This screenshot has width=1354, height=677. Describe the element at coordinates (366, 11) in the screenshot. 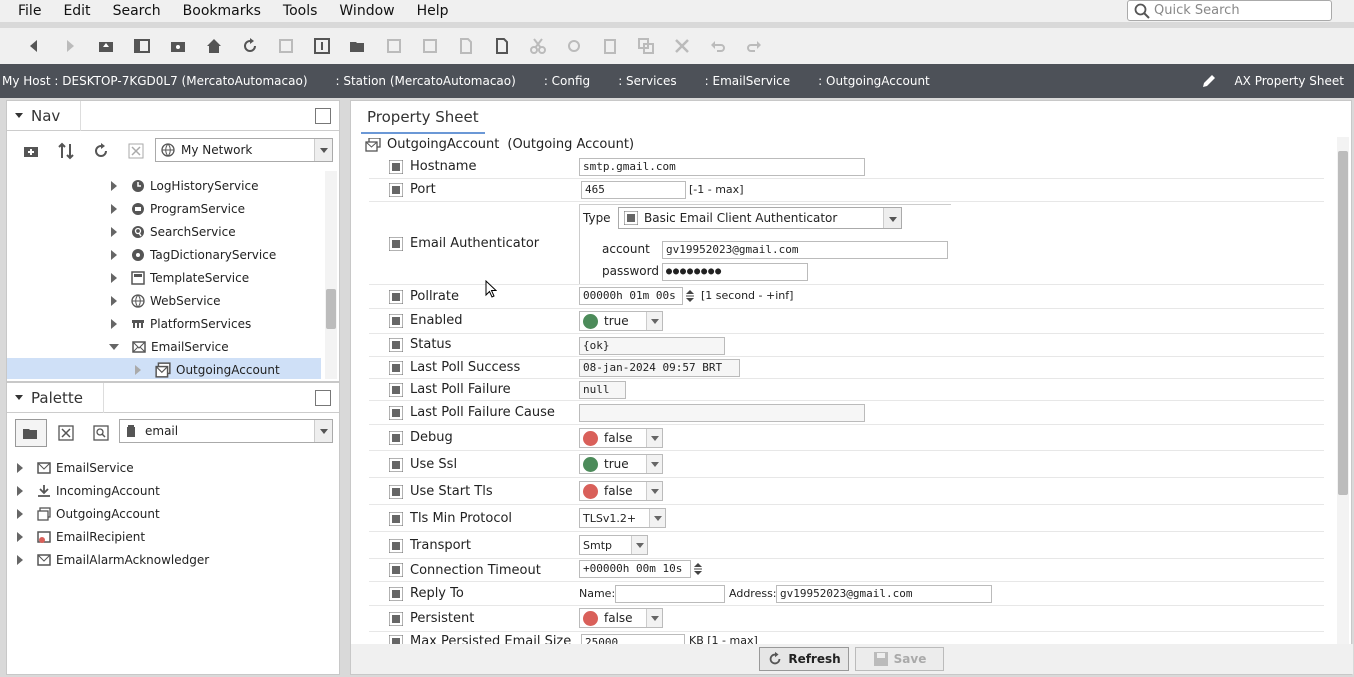

I see `menu-window: Window` at that location.